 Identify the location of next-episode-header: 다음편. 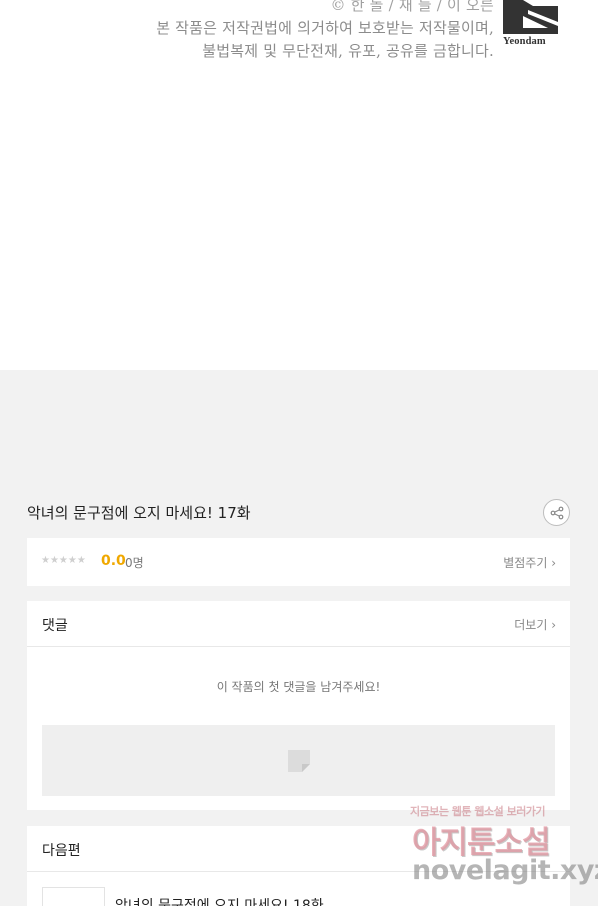
(298, 849).